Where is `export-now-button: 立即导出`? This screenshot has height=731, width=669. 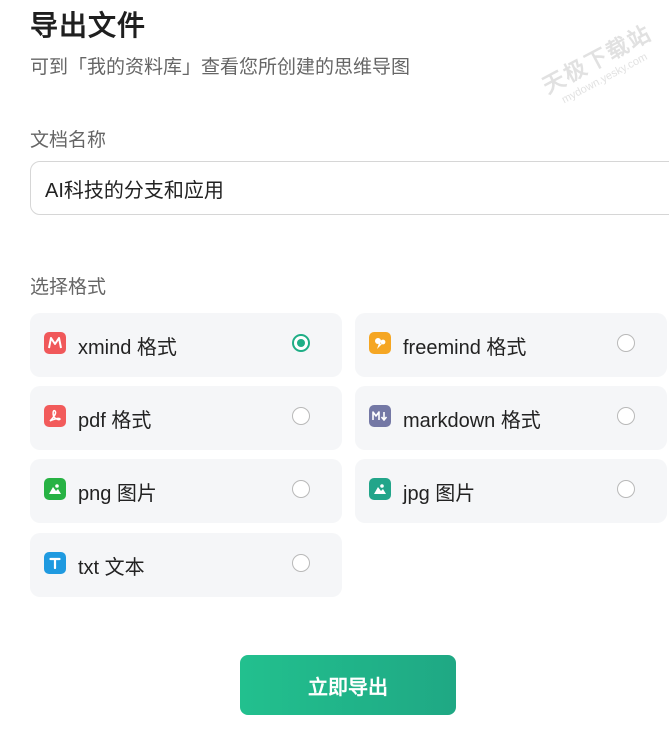
export-now-button: 立即导出 is located at coordinates (348, 685).